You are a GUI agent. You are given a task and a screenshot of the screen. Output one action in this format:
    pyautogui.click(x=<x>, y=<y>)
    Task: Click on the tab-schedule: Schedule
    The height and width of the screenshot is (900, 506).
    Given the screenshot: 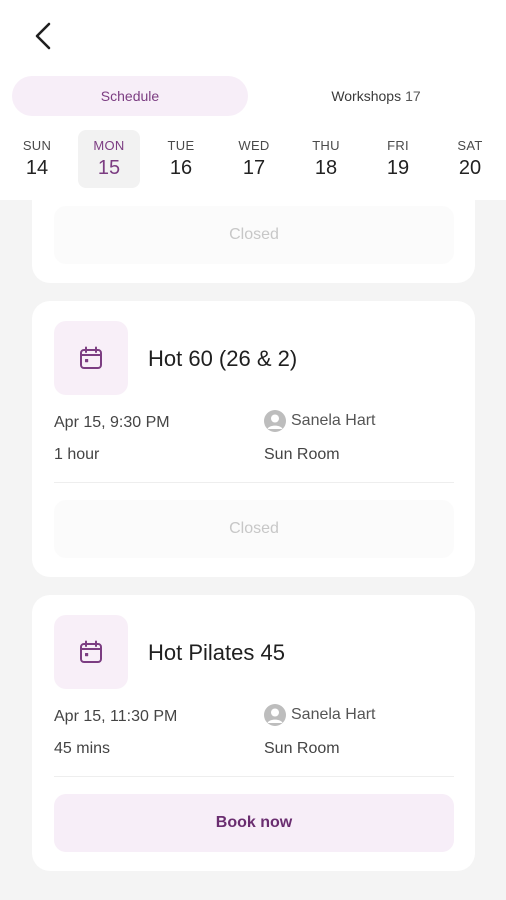 What is the action you would take?
    pyautogui.click(x=130, y=96)
    